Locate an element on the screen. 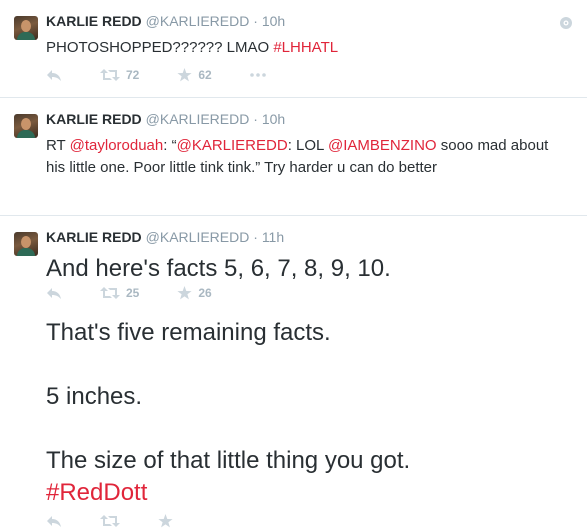  tweet-header: KARLIE REDD @KARLIEREDD · 11h is located at coordinates (165, 238).